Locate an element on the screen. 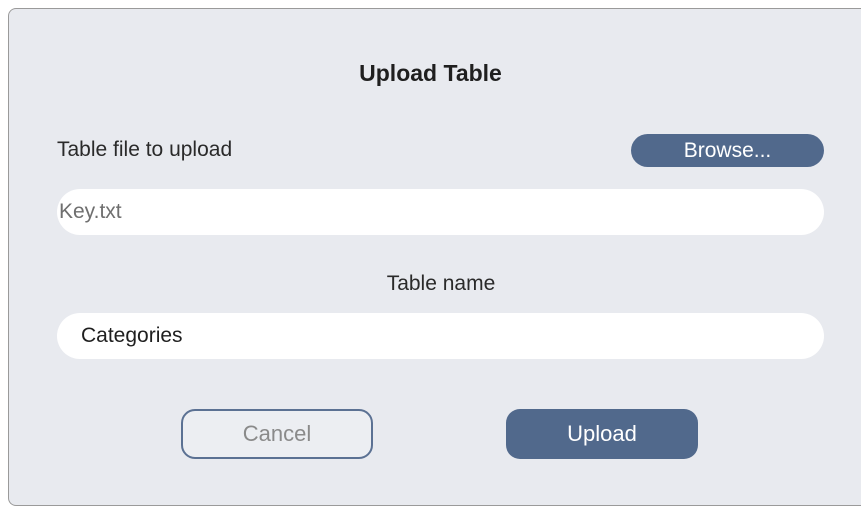  table-name-label: Table name is located at coordinates (441, 283).